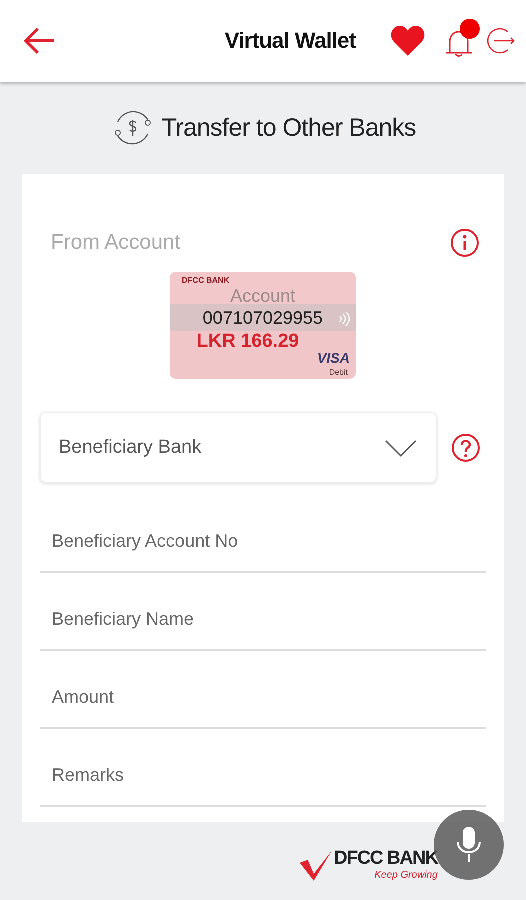 This screenshot has height=900, width=526. What do you see at coordinates (238, 447) in the screenshot?
I see `beneficiary-bank-dropdown: Beneficiary Bank` at bounding box center [238, 447].